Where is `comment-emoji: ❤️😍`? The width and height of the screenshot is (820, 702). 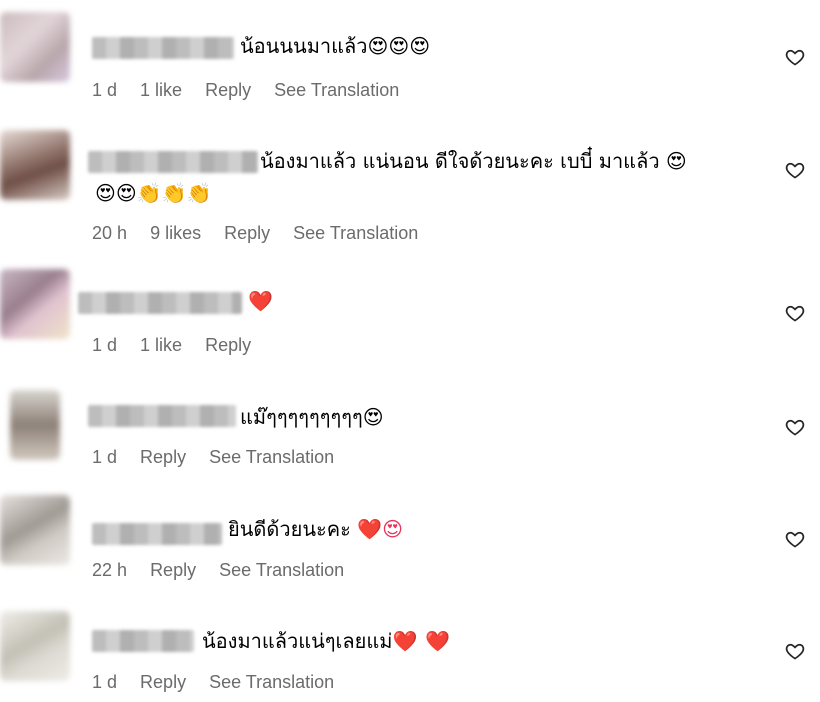
comment-emoji: ❤️😍 is located at coordinates (380, 529).